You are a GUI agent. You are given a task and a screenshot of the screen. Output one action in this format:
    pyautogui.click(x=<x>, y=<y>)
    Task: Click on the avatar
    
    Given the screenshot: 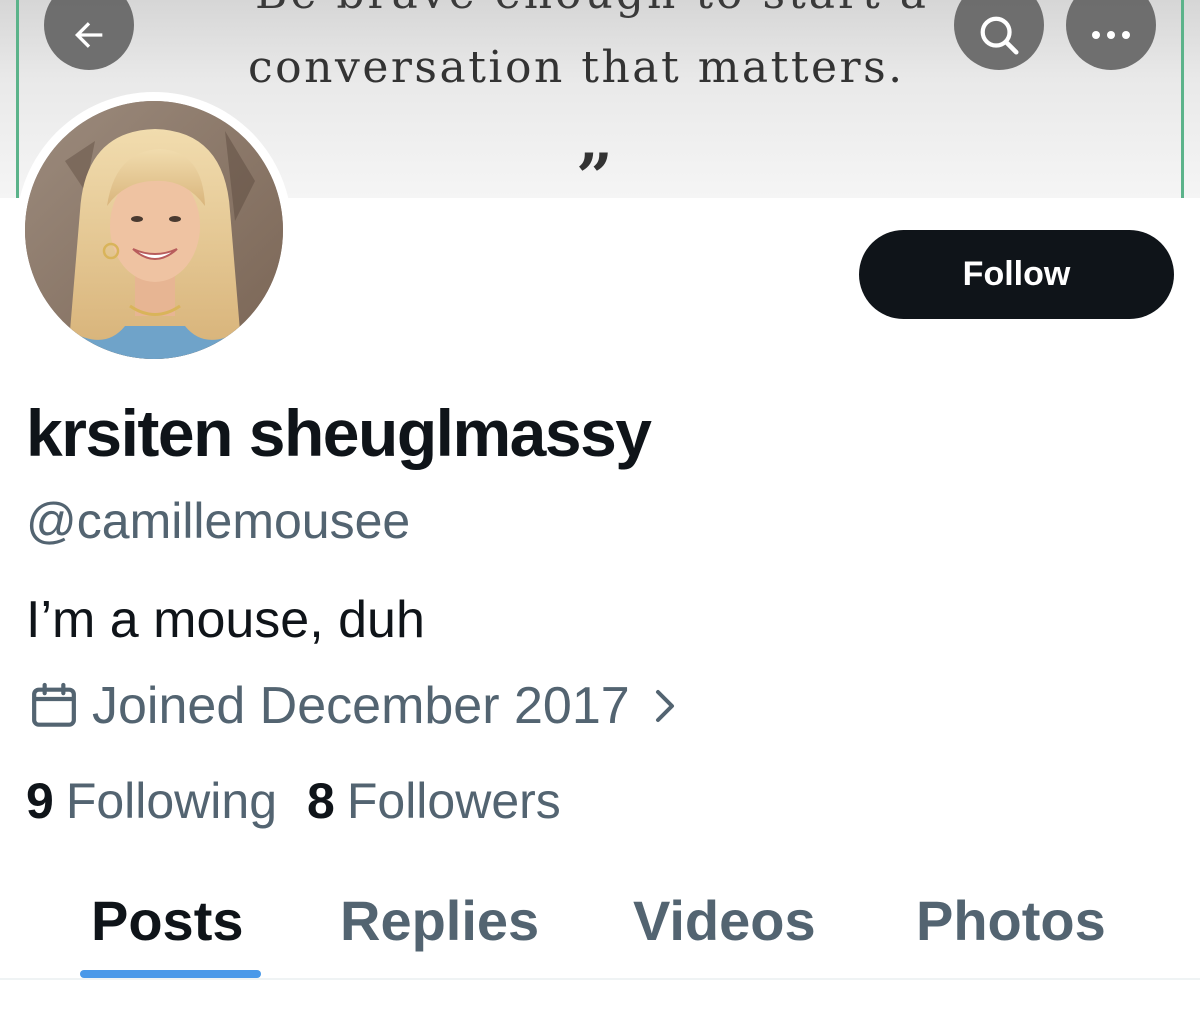 What is the action you would take?
    pyautogui.click(x=154, y=230)
    